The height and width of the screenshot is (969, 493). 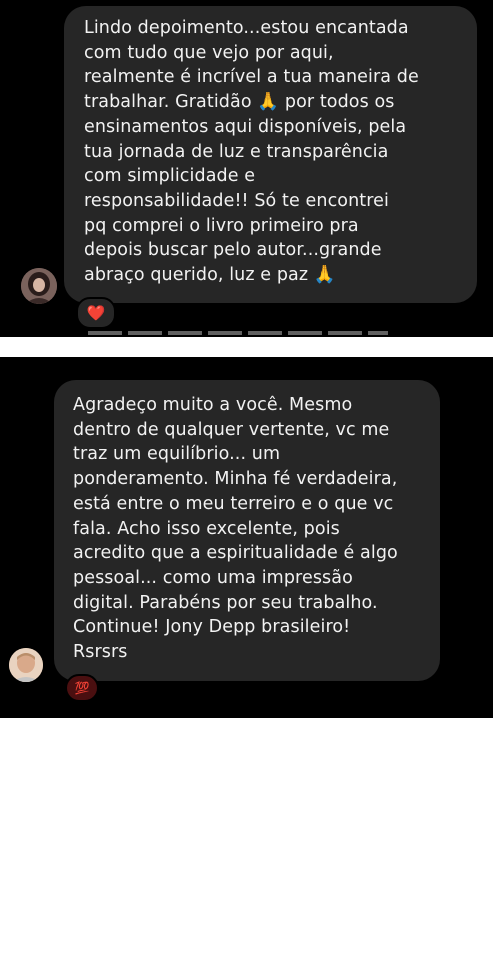 I want to click on message-line: abraço querido, luz e paz 🙏, so click(x=210, y=275).